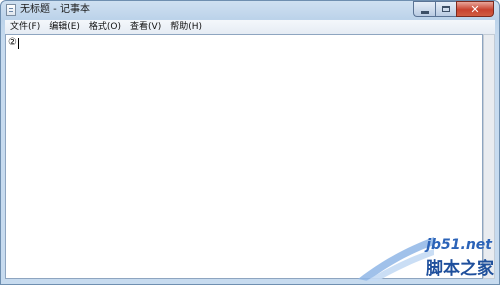 The height and width of the screenshot is (285, 500). Describe the element at coordinates (145, 27) in the screenshot. I see `menu-view: 查看(V)` at that location.